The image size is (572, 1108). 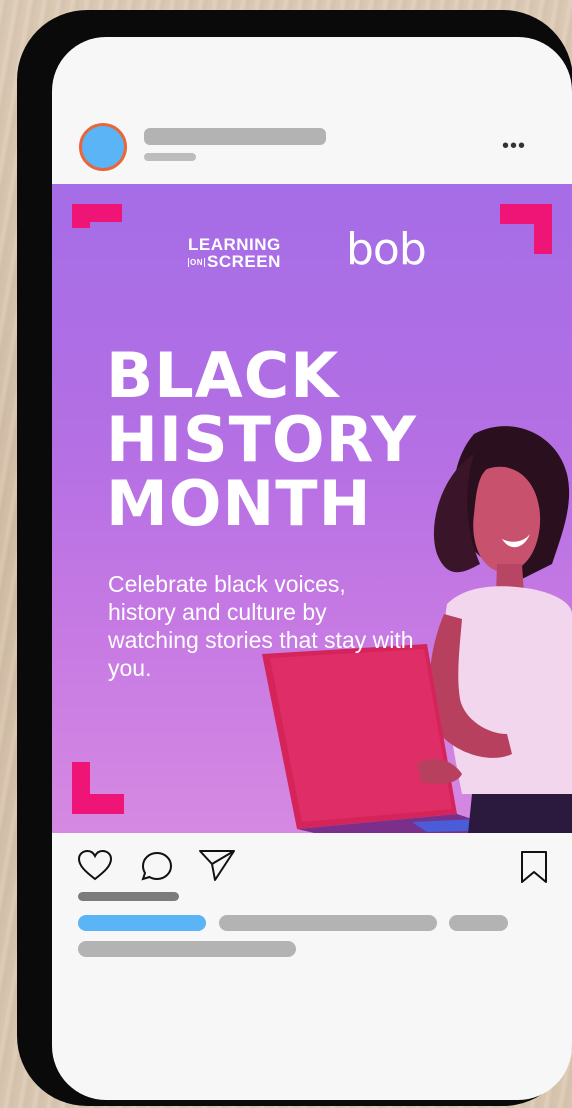 I want to click on username-placeholder, so click(x=235, y=136).